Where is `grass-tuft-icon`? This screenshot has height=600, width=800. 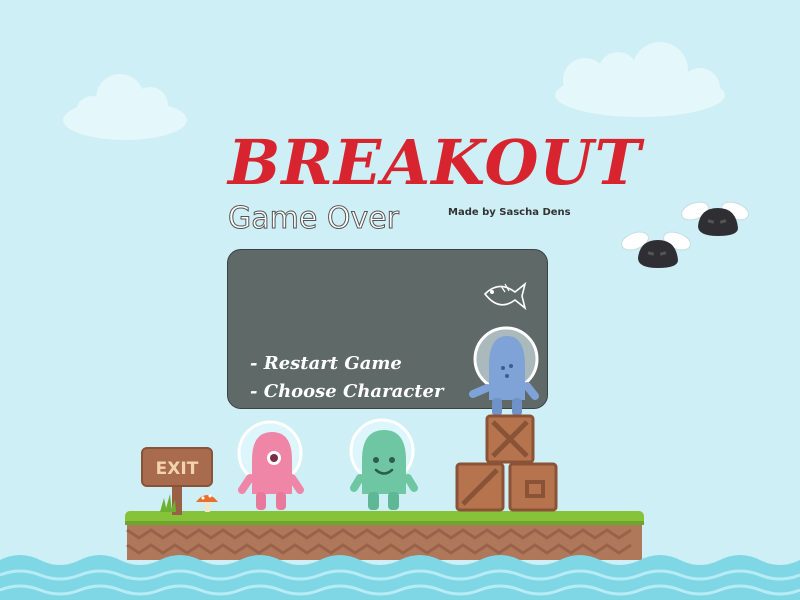
grass-tuft-icon is located at coordinates (168, 503).